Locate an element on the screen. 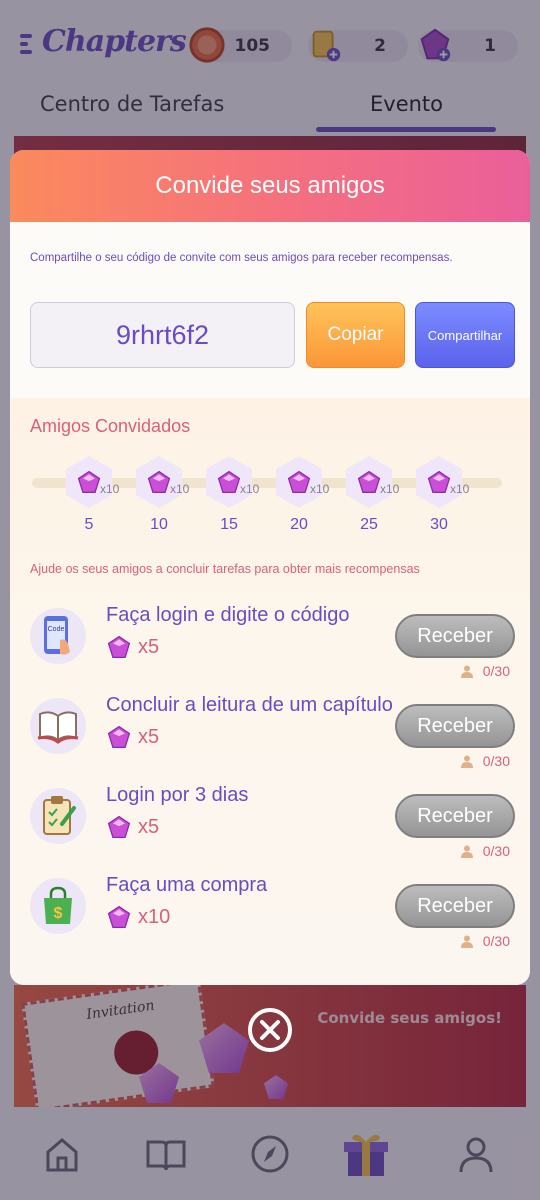  dialog-header: Convide seus amigos is located at coordinates (270, 186).